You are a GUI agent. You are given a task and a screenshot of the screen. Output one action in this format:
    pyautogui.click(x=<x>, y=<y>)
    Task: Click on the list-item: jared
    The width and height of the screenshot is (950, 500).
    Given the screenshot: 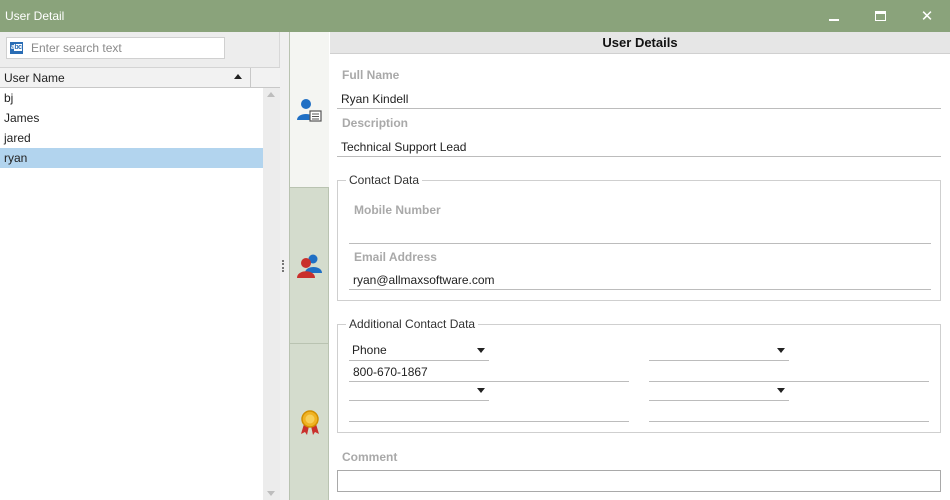 What is the action you would take?
    pyautogui.click(x=131, y=138)
    